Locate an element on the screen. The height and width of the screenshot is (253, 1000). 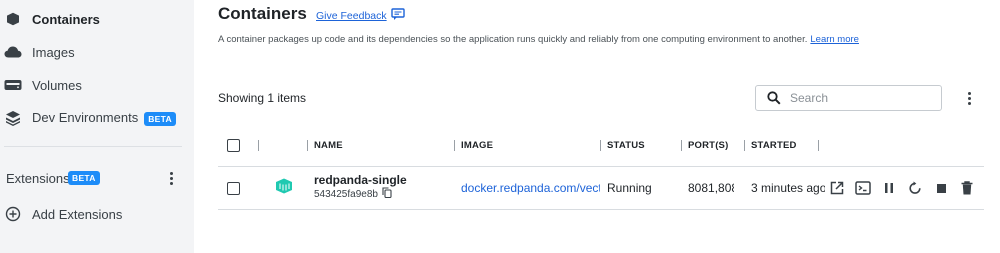
sidebar-item-containers: Containers is located at coordinates (97, 19).